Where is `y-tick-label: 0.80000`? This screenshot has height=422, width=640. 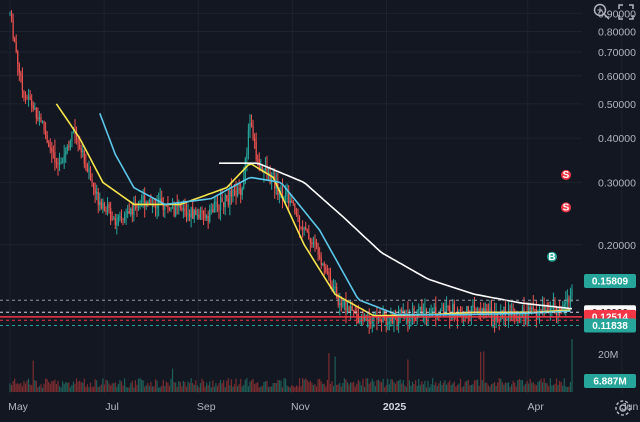
y-tick-label: 0.80000 is located at coordinates (617, 33).